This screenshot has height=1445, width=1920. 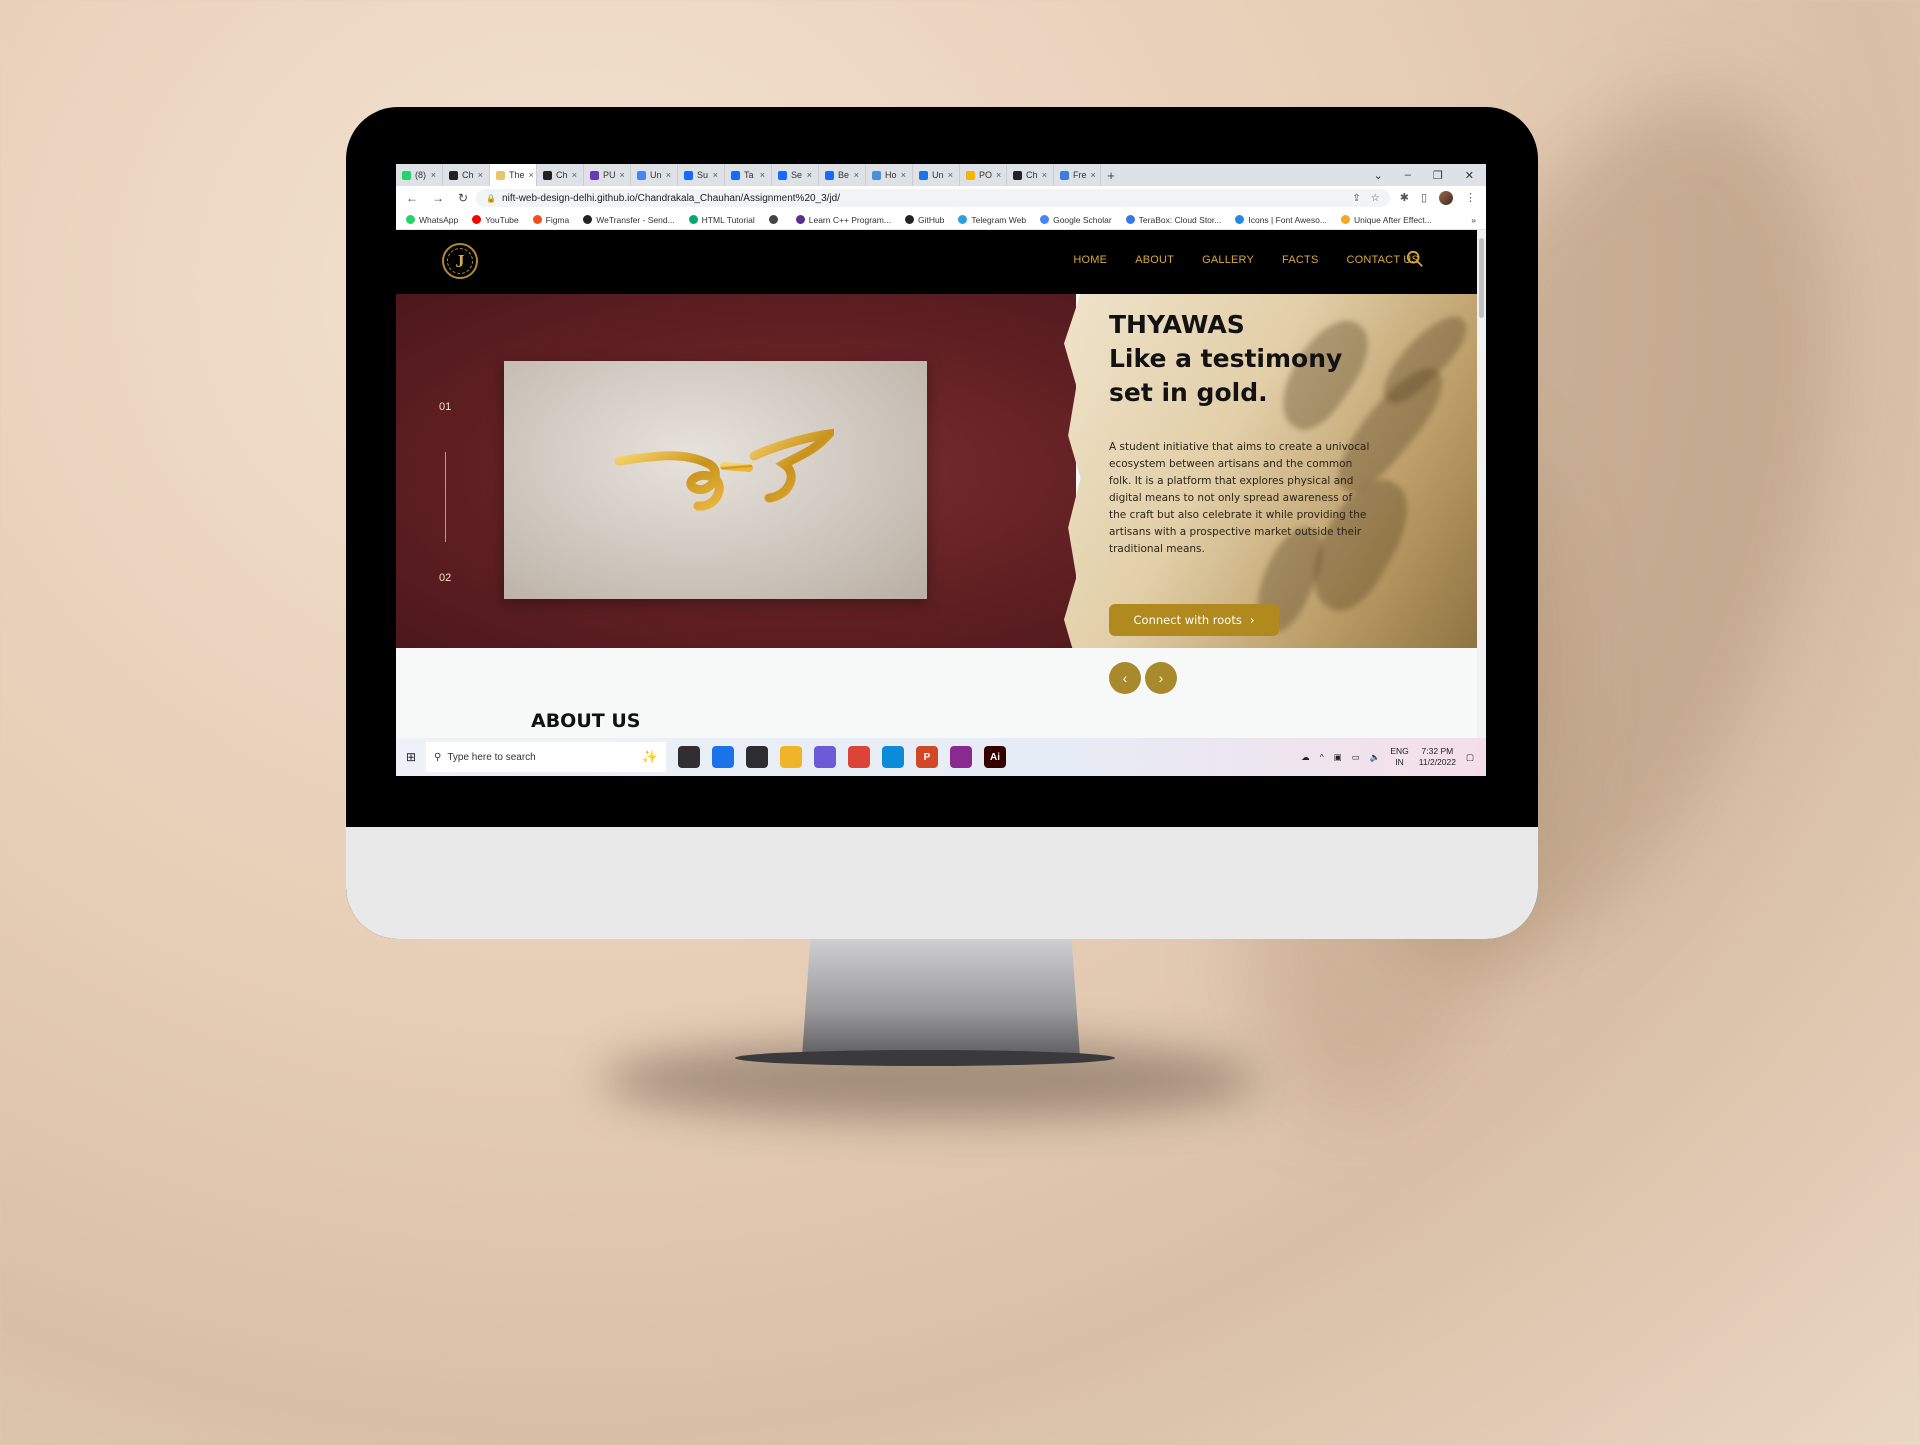 I want to click on slide-index-02: 02, so click(x=445, y=578).